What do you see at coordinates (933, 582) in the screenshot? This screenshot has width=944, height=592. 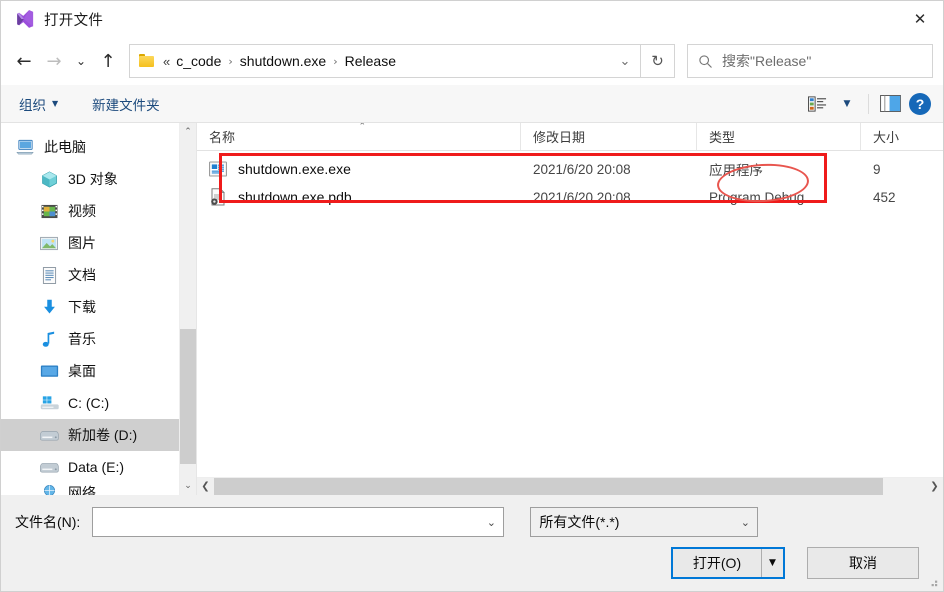 I see `resize-grip` at bounding box center [933, 582].